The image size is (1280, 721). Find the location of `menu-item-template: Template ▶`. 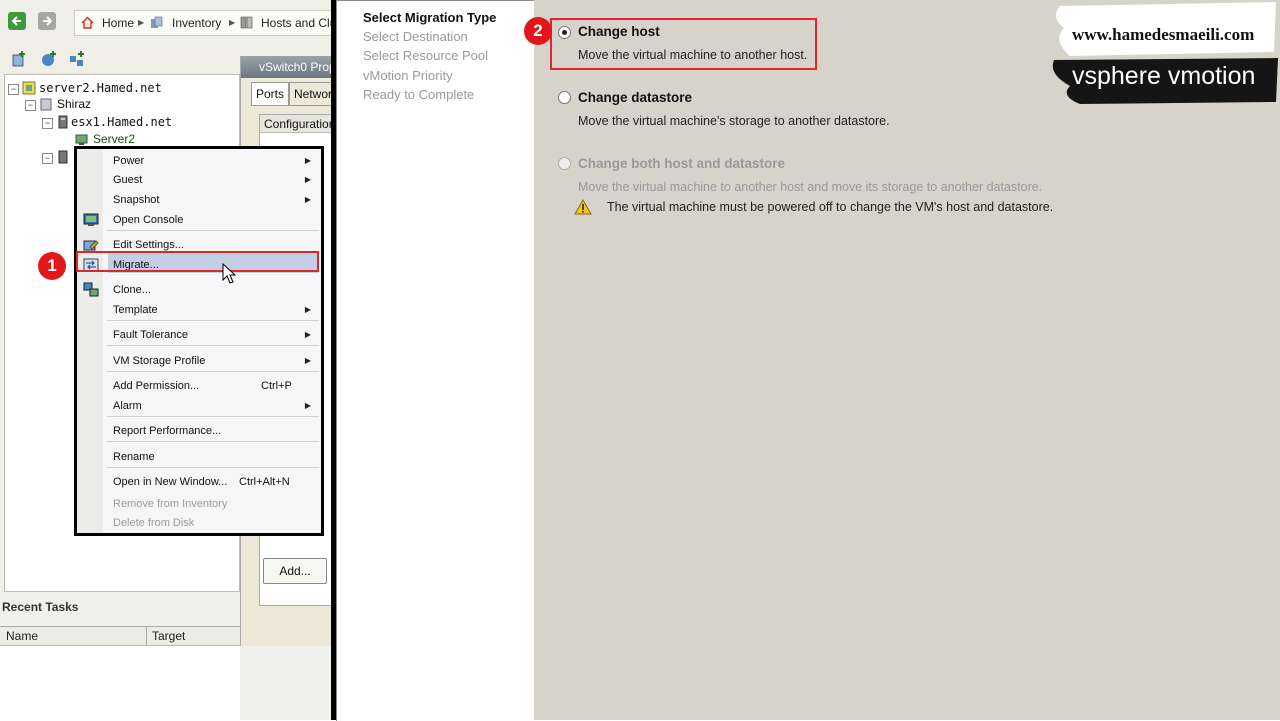

menu-item-template: Template ▶ is located at coordinates (199, 310).